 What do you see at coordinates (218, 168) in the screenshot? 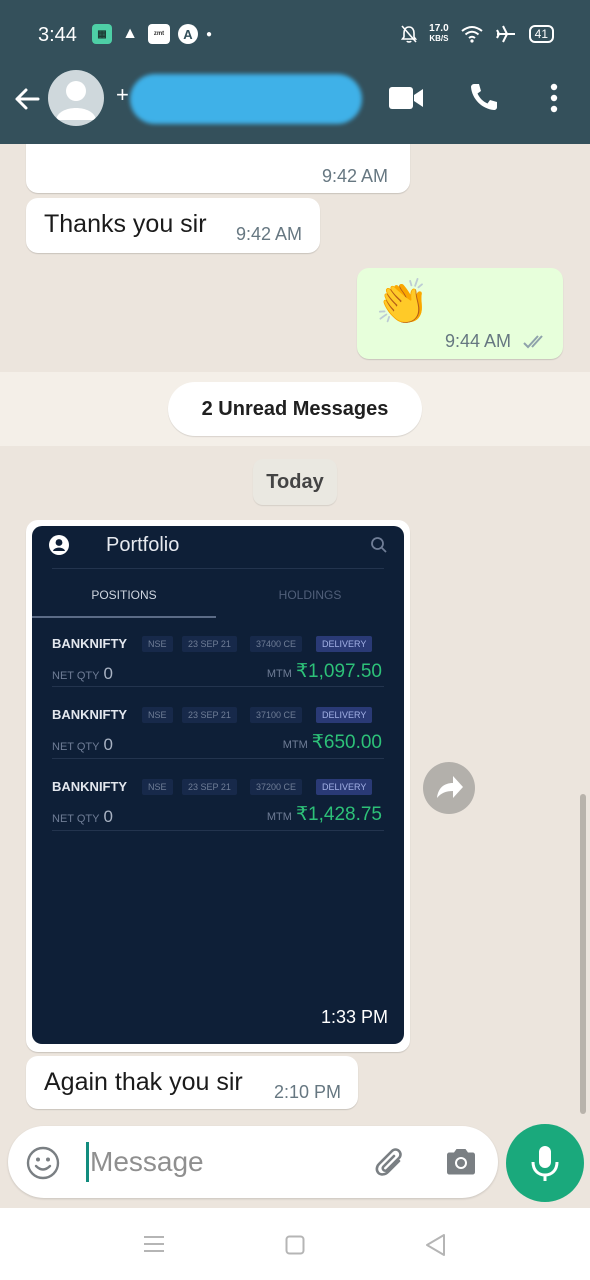
I see `message-bubble-incoming: 9:42 AM` at bounding box center [218, 168].